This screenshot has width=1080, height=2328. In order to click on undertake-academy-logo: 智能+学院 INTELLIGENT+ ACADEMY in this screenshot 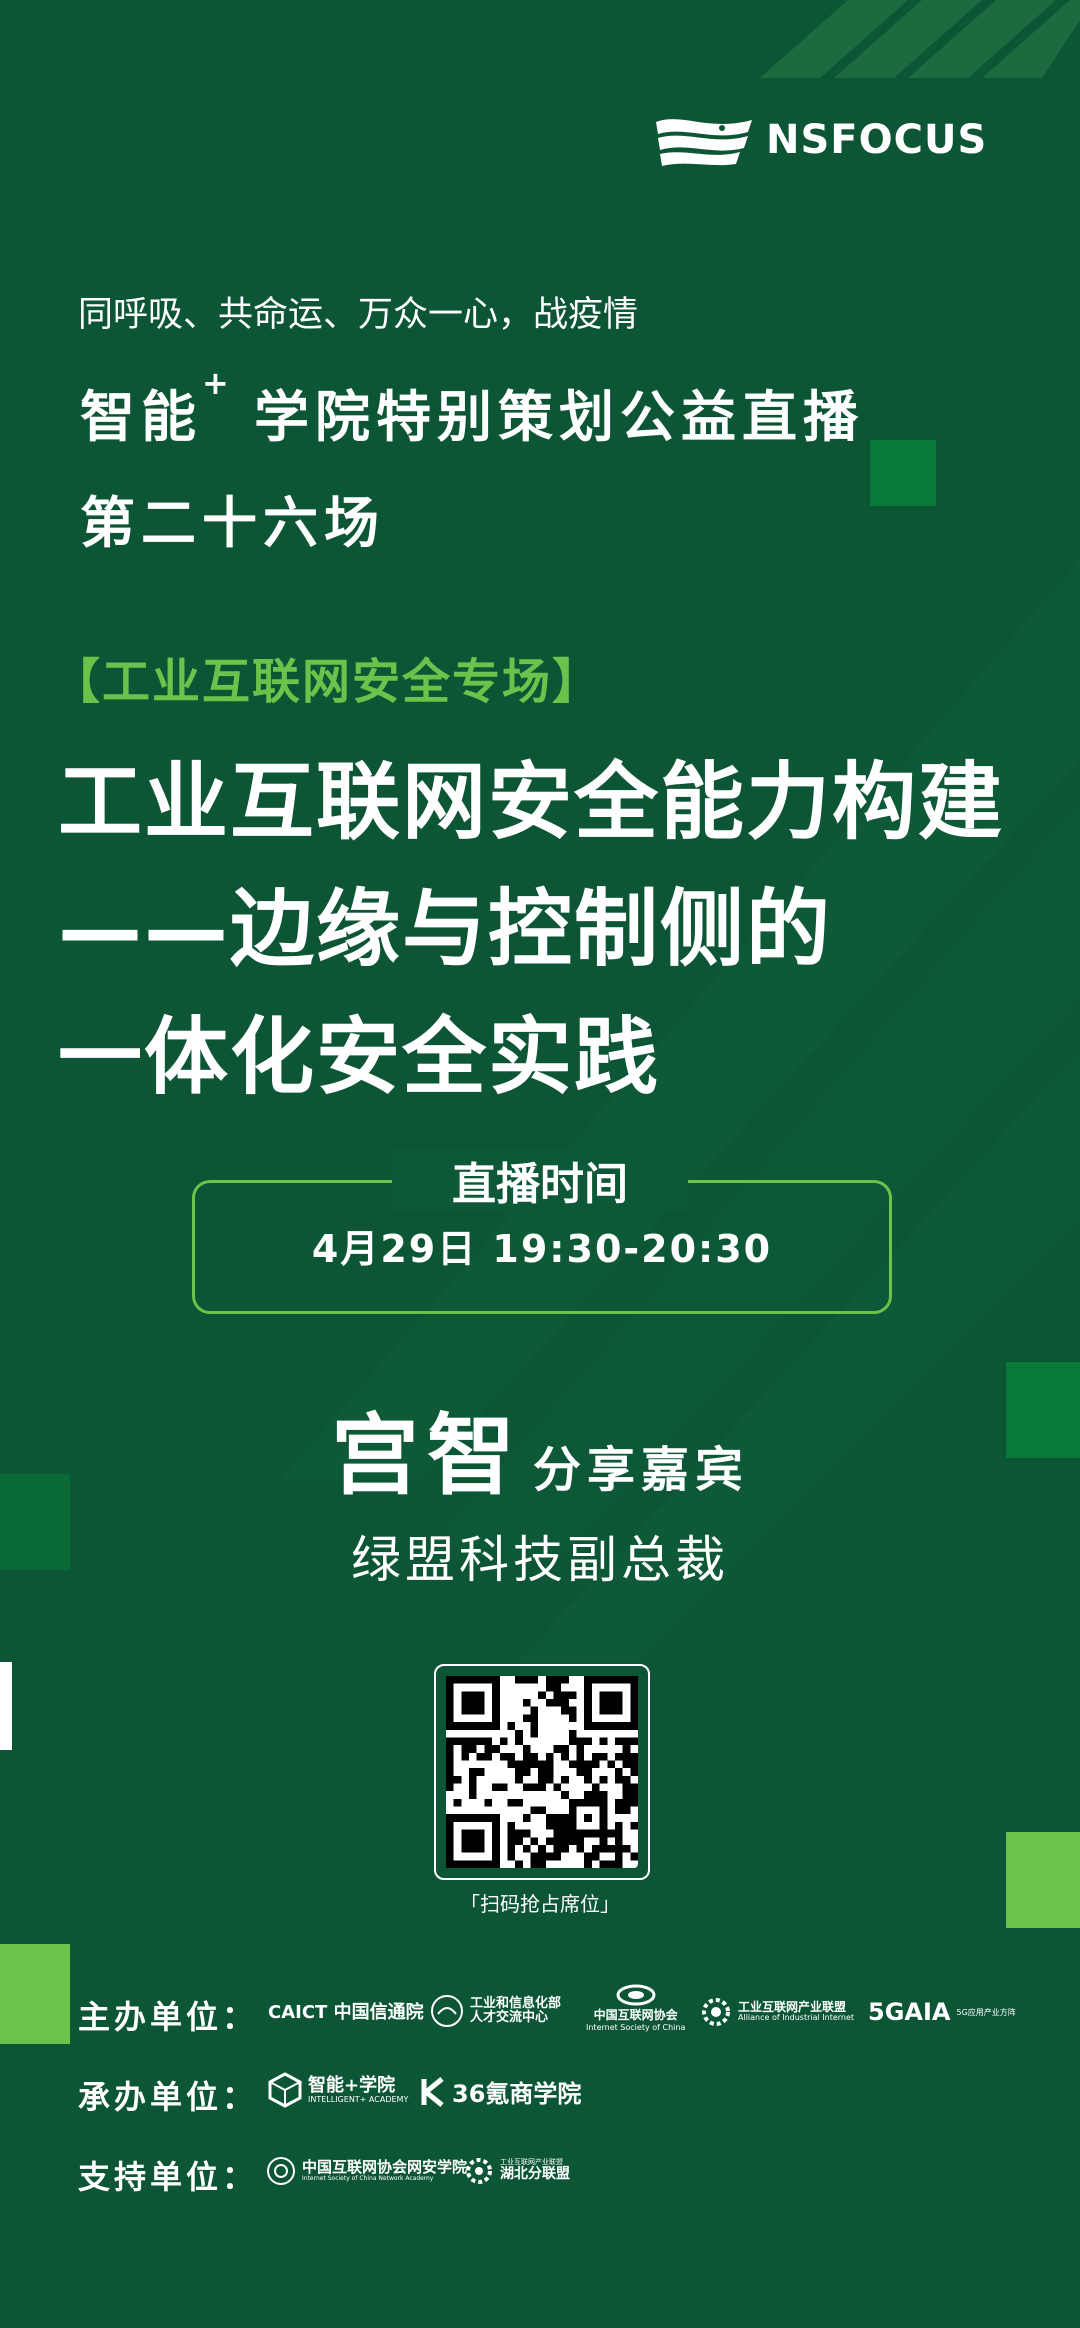, I will do `click(338, 2090)`.